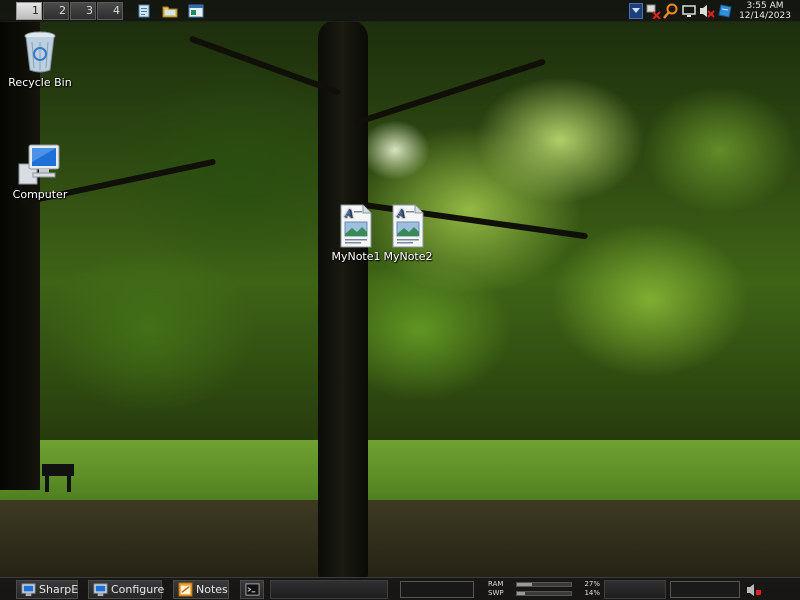 The image size is (800, 600). I want to click on volume-mute-button, so click(754, 589).